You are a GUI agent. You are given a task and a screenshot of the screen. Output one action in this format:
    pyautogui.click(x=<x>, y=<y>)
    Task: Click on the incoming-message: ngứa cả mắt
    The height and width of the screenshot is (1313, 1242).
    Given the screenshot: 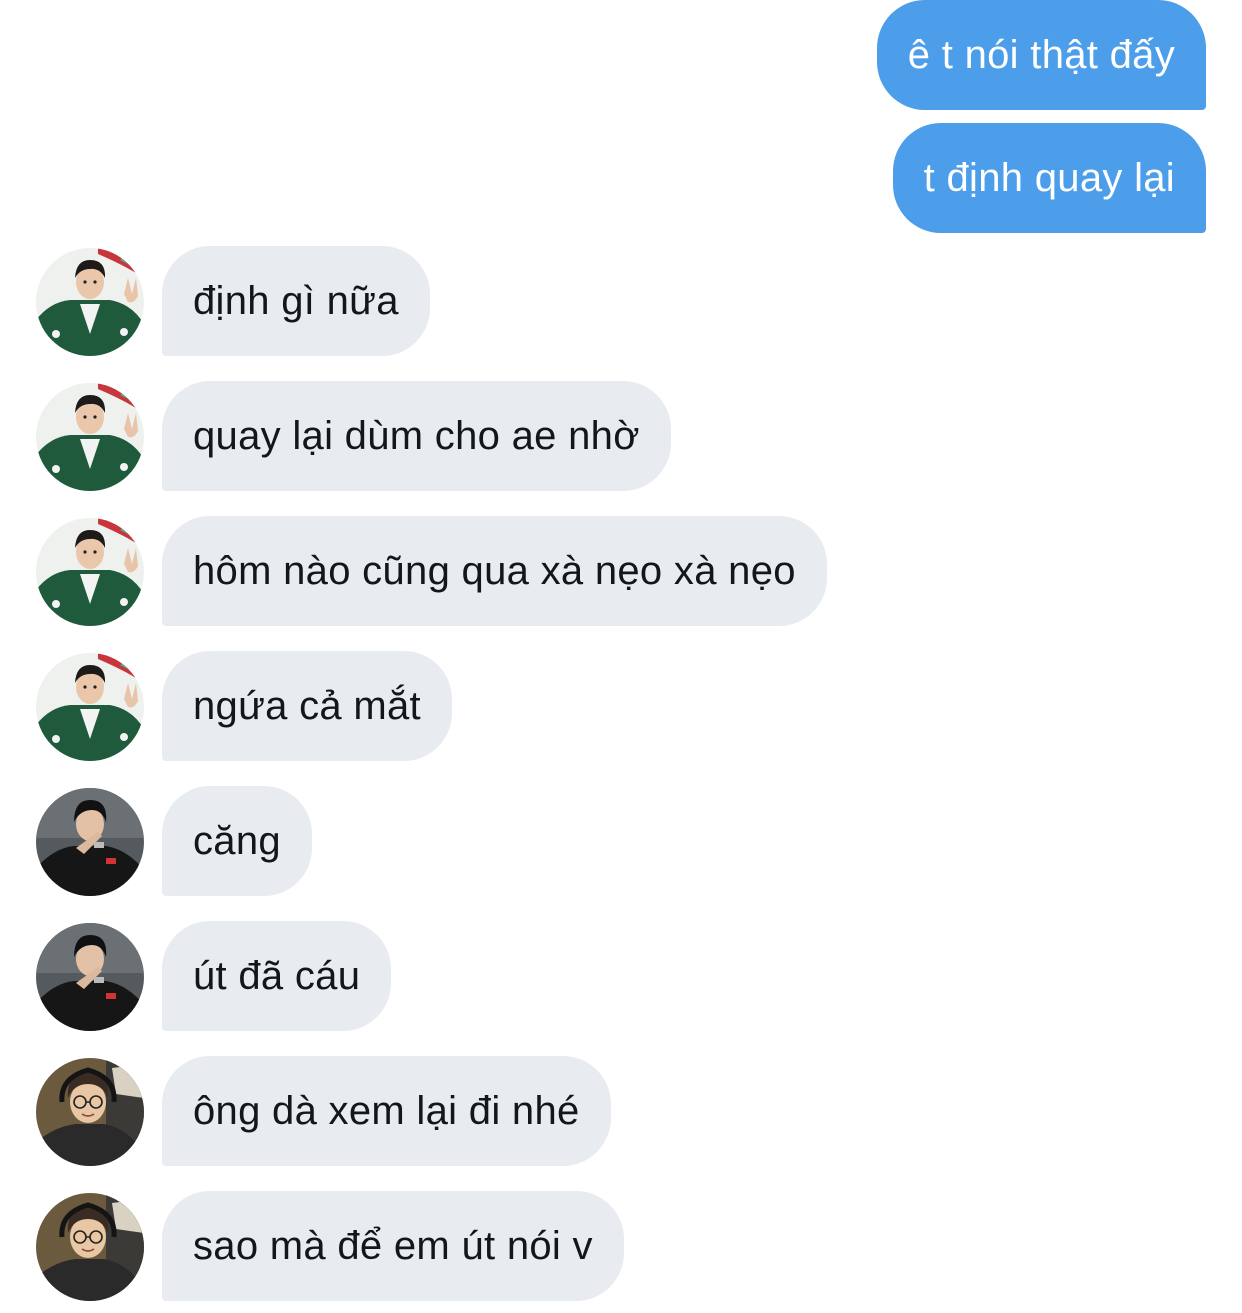 What is the action you would take?
    pyautogui.click(x=307, y=706)
    